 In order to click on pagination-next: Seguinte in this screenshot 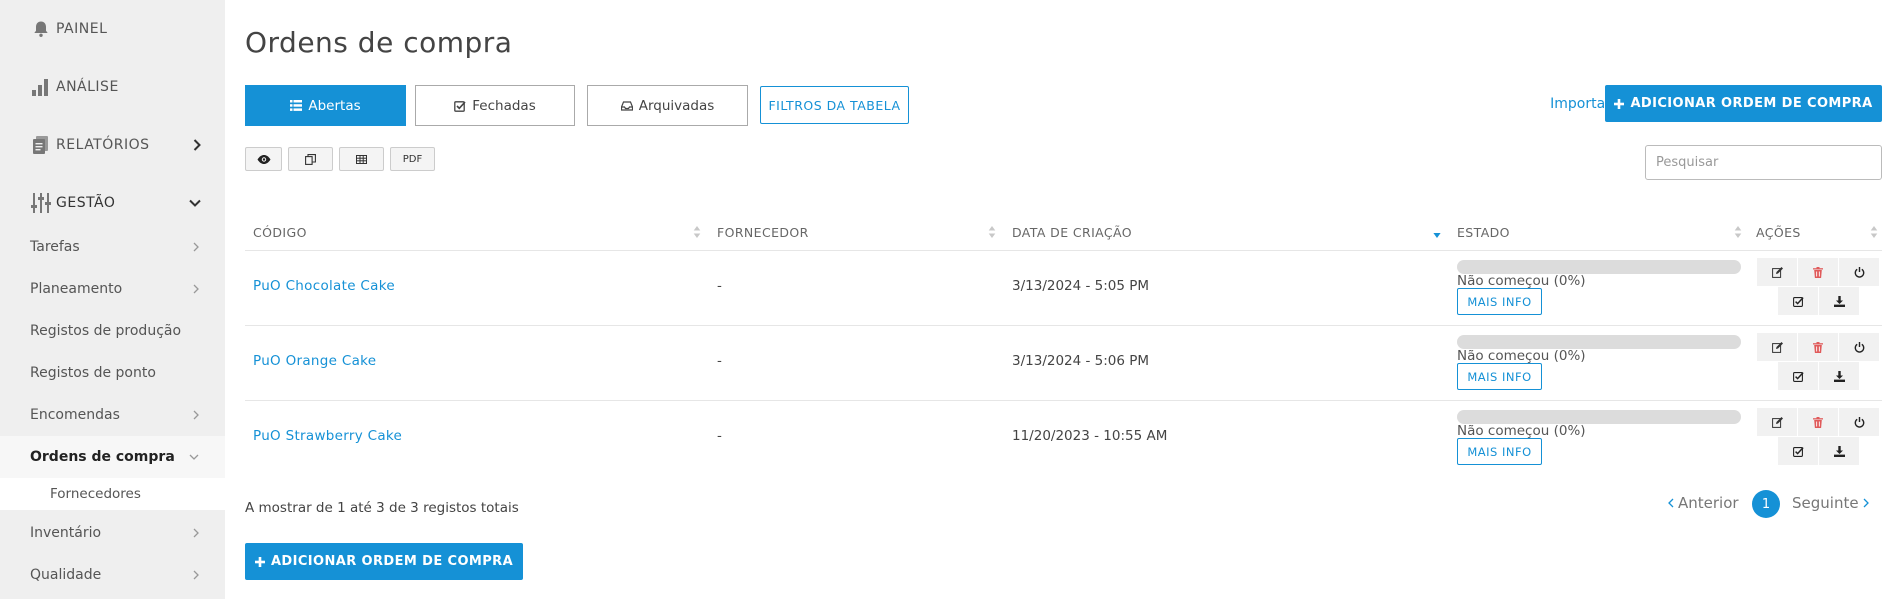, I will do `click(1830, 503)`.